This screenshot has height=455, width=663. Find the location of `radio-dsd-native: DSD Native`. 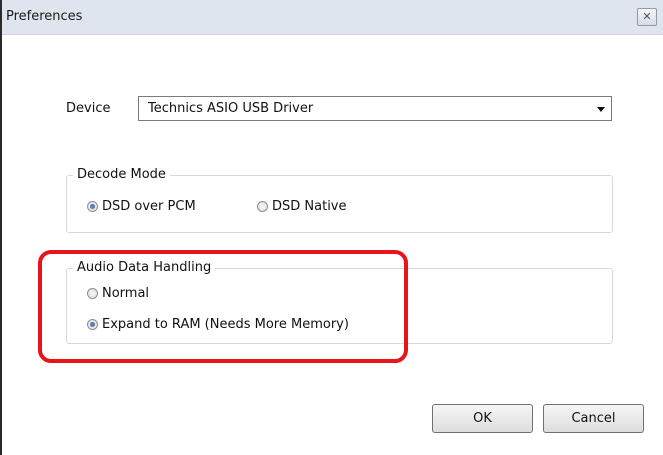

radio-dsd-native: DSD Native is located at coordinates (302, 206).